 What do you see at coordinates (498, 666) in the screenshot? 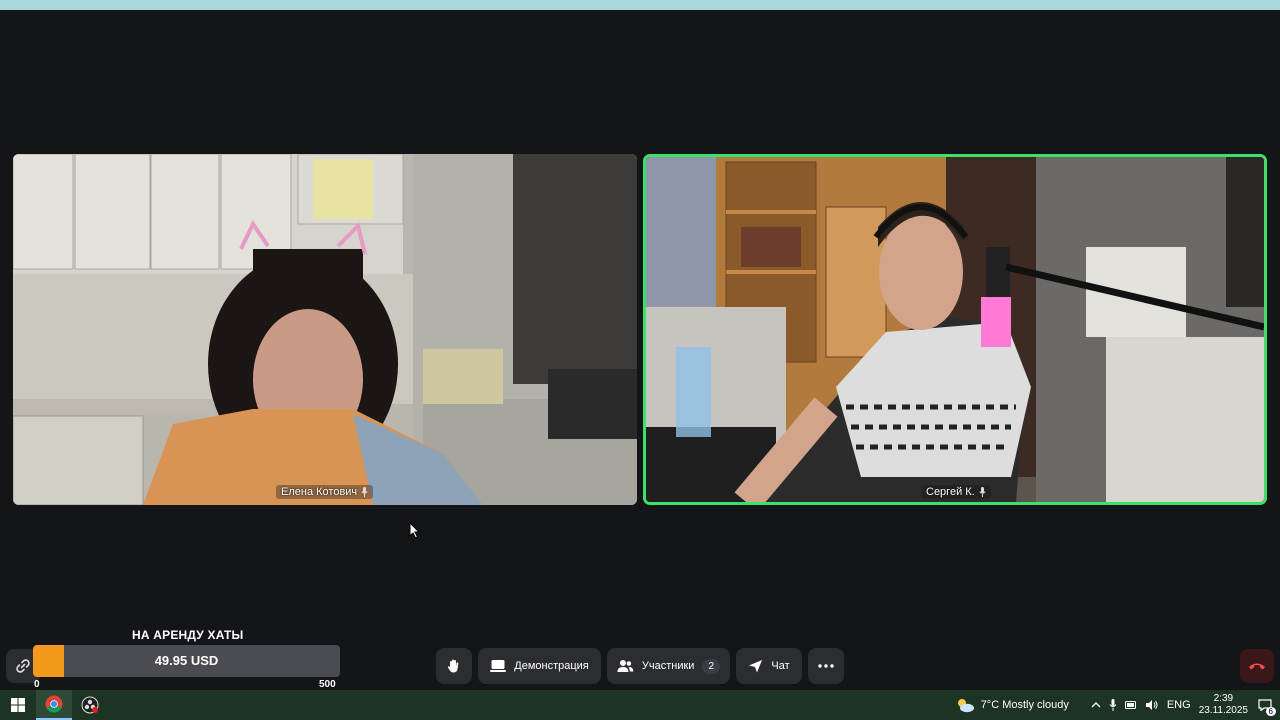
I see `screen-share-icon` at bounding box center [498, 666].